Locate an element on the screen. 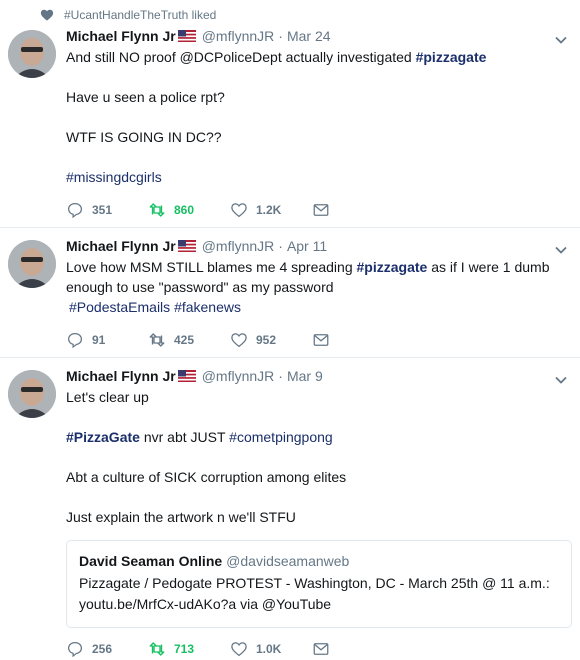 This screenshot has width=580, height=660. quote-author-handle: @davidseamanweb is located at coordinates (288, 561).